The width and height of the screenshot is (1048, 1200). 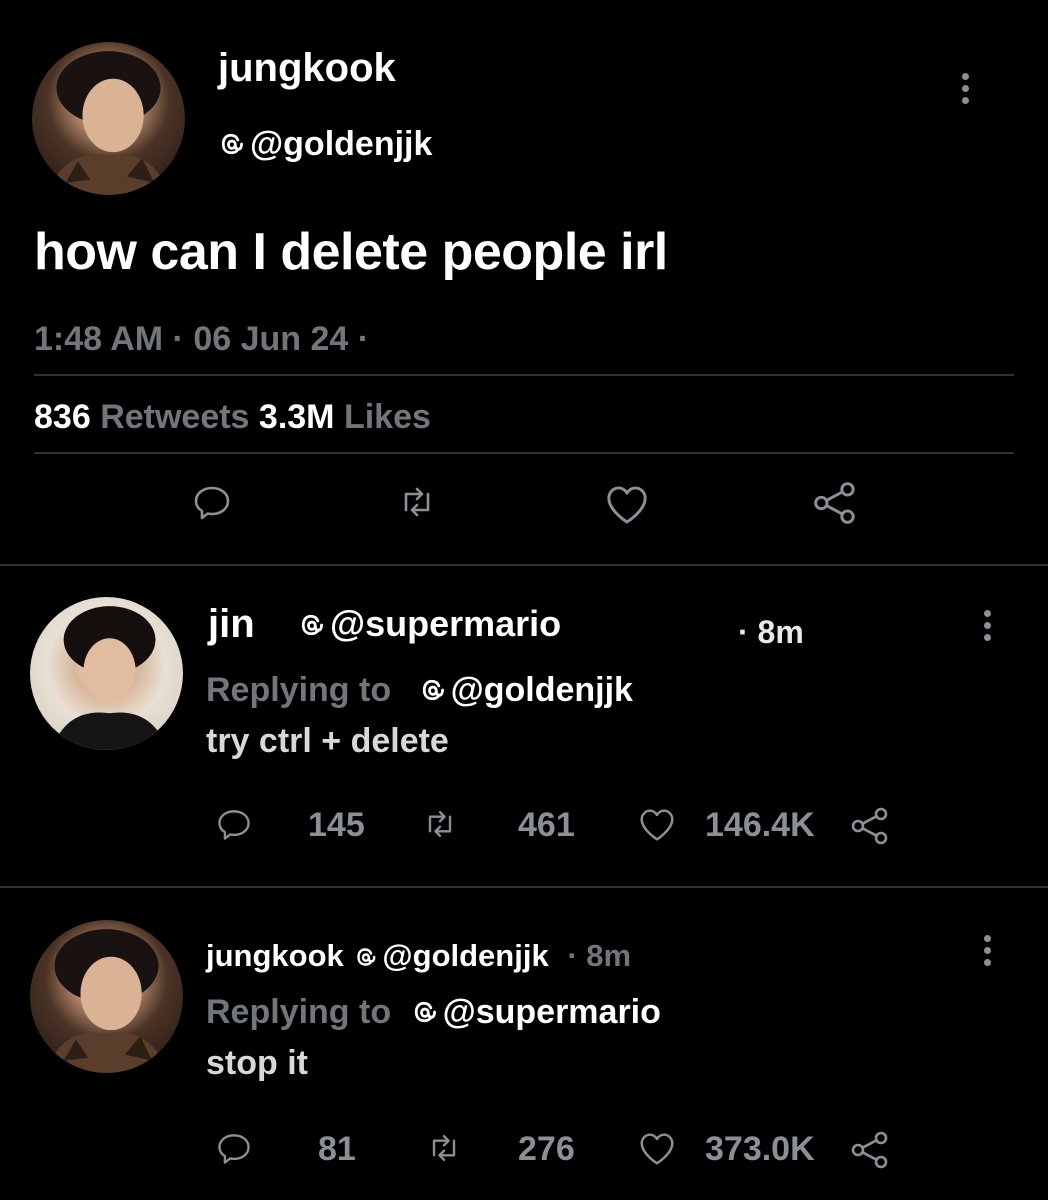 I want to click on likes-count: 3.3M, so click(x=297, y=417).